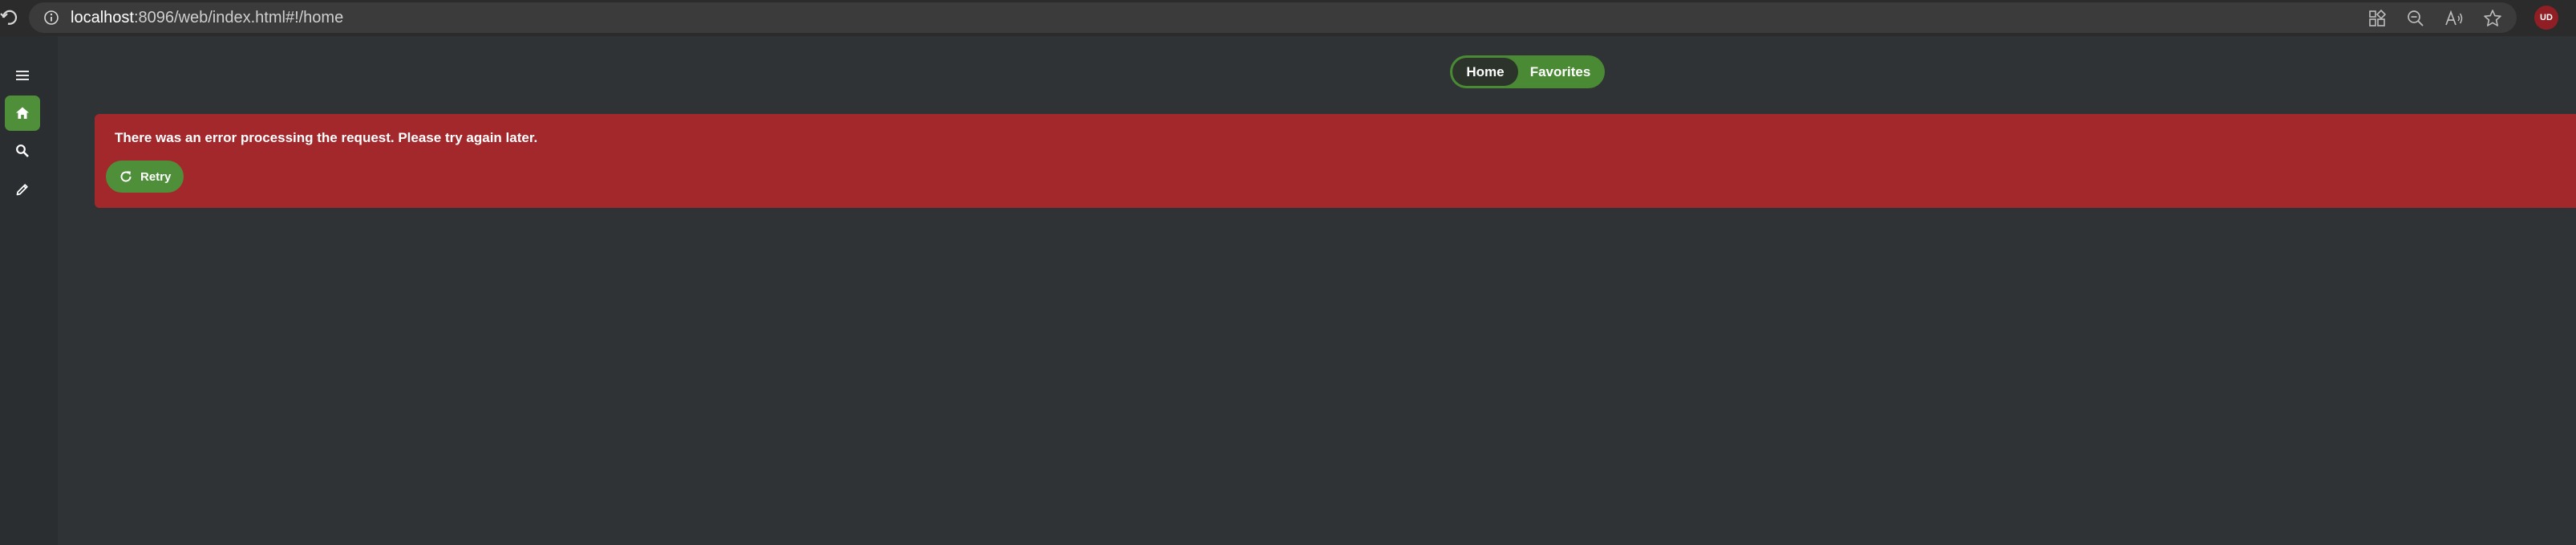 This screenshot has width=2576, height=545. Describe the element at coordinates (51, 18) in the screenshot. I see `site-info-icon` at that location.